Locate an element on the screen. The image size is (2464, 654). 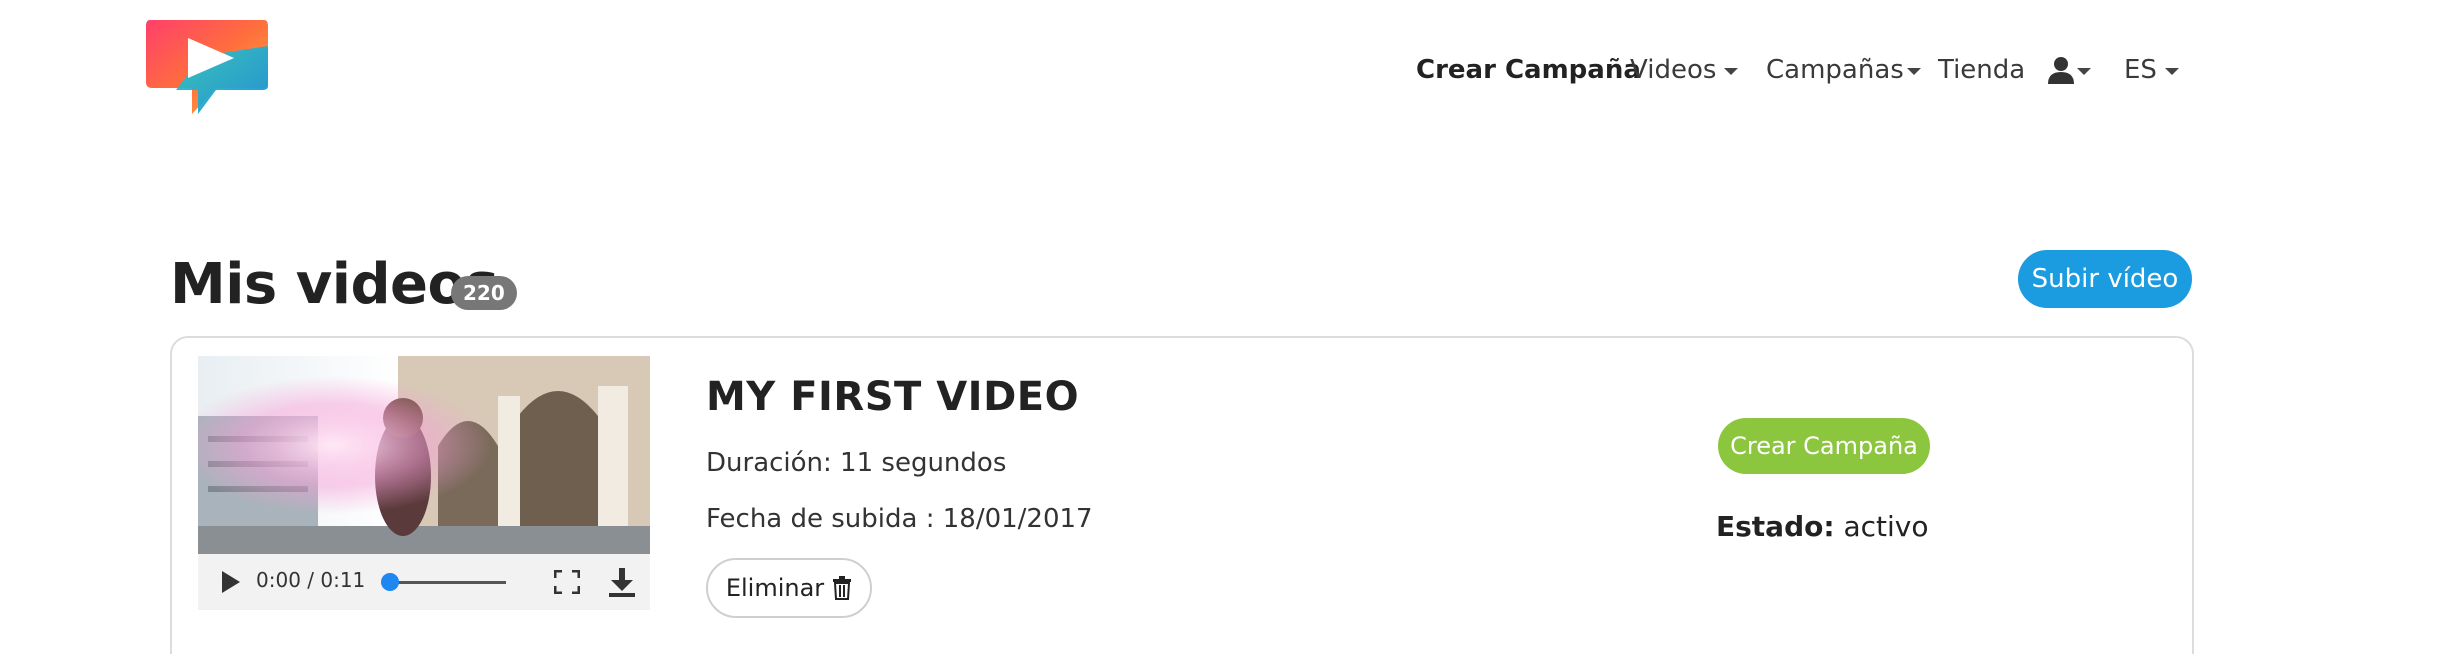
video-upload-date: Fecha de subida : 18/01/2017 is located at coordinates (899, 519).